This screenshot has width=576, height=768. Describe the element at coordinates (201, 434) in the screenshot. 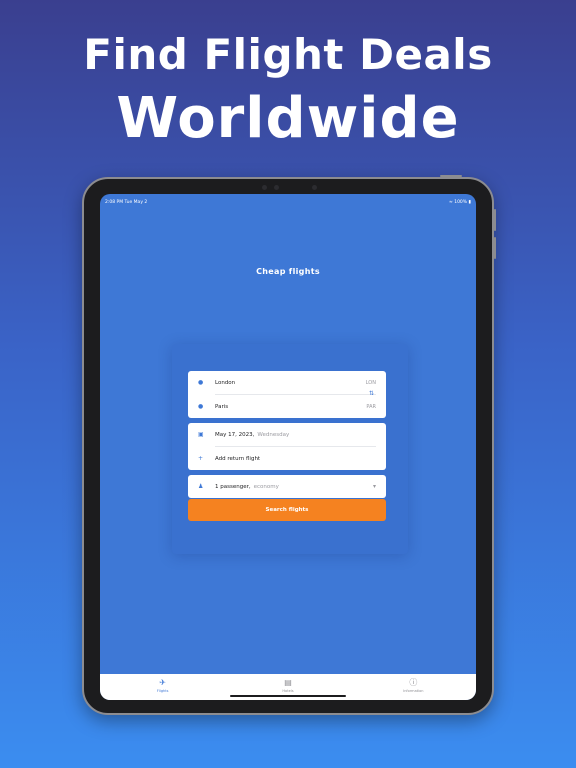

I see `calendar-icon: ▣` at that location.